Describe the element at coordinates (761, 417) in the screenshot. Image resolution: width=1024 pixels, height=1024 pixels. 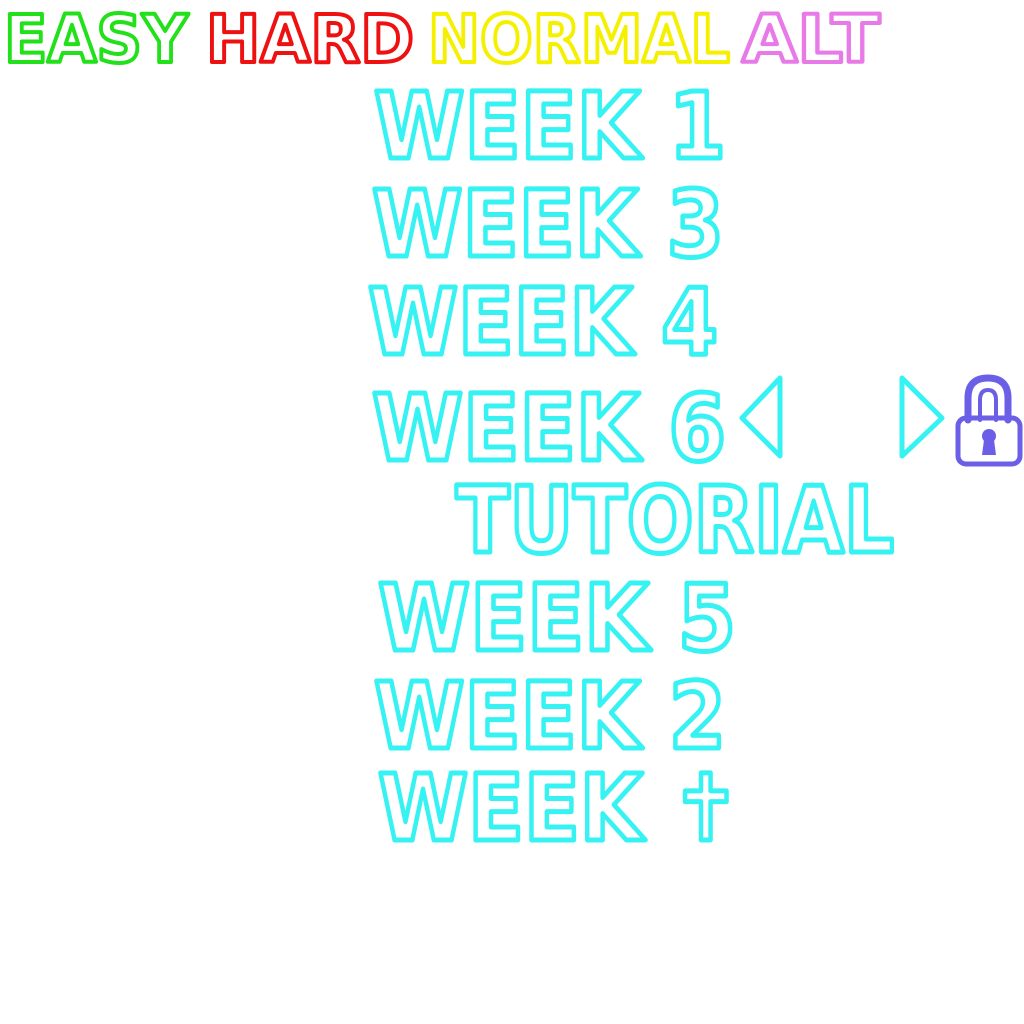
I see `left-arrow-icon` at that location.